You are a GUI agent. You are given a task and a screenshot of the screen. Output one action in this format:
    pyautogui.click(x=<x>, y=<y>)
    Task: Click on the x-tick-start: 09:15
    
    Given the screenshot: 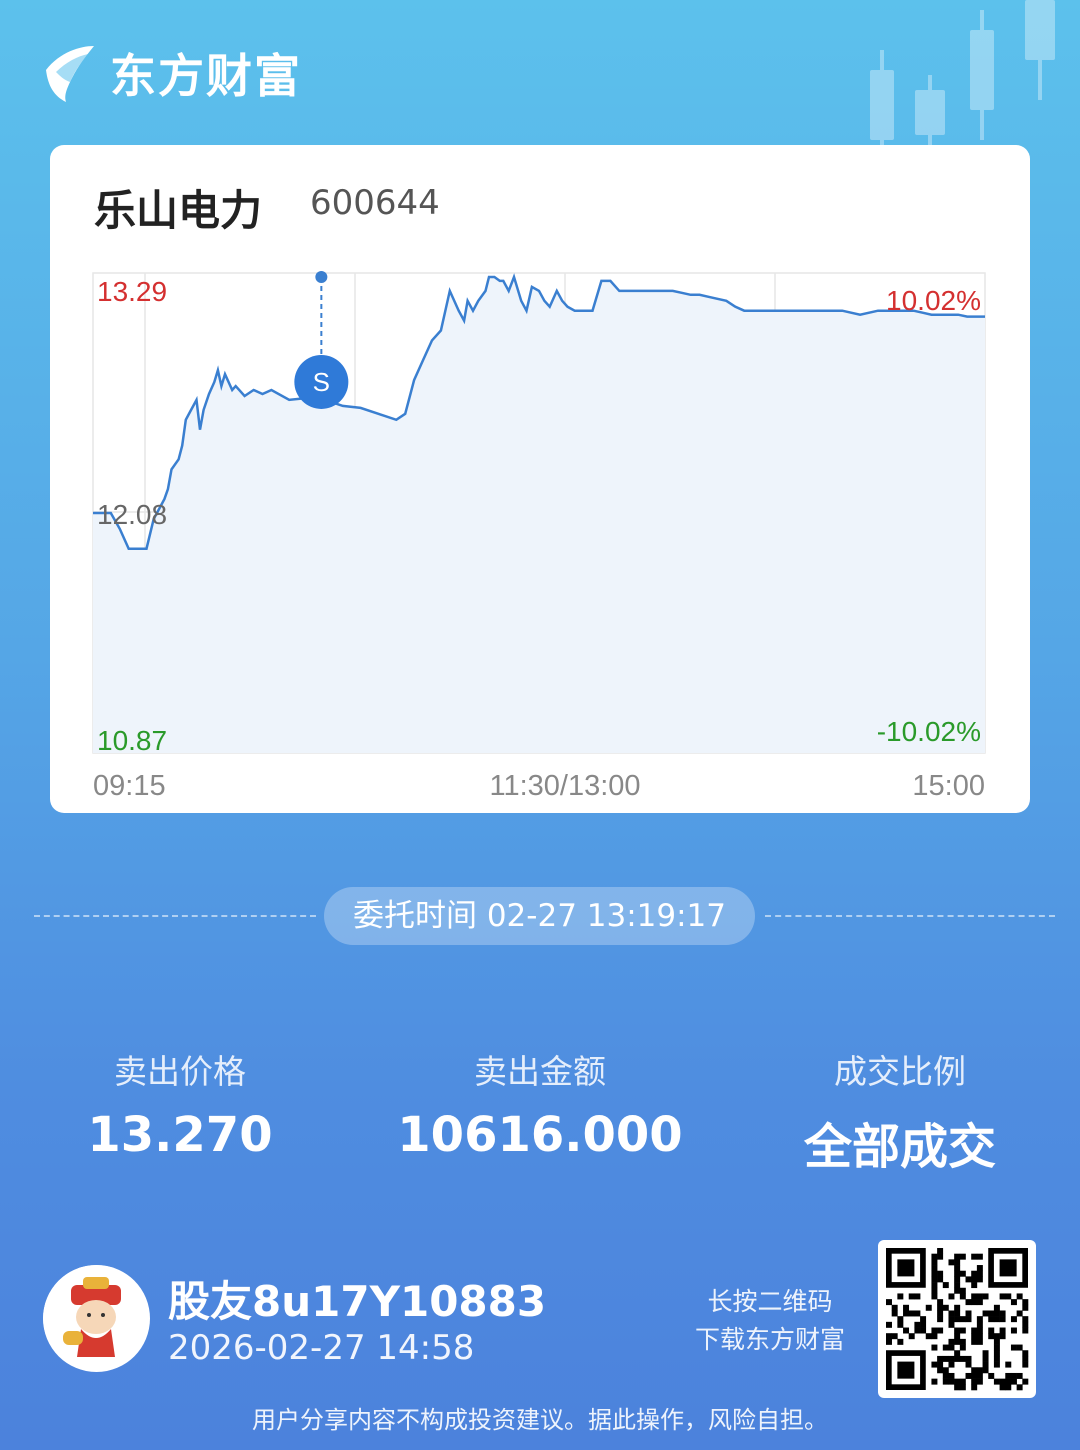 What is the action you would take?
    pyautogui.click(x=129, y=786)
    